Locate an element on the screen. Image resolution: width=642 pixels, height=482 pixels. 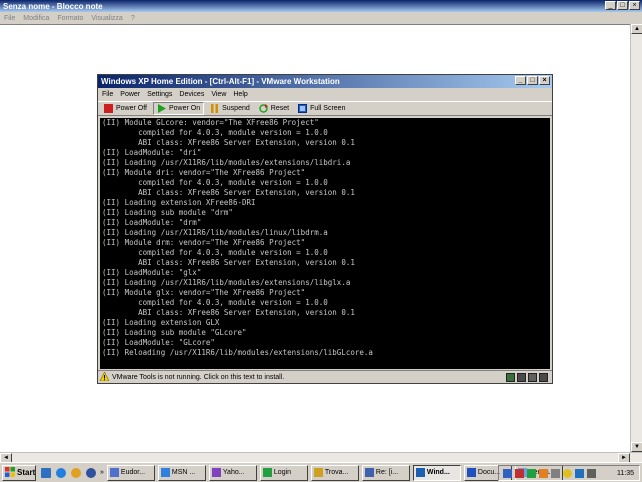
reset-icon is located at coordinates (263, 108).